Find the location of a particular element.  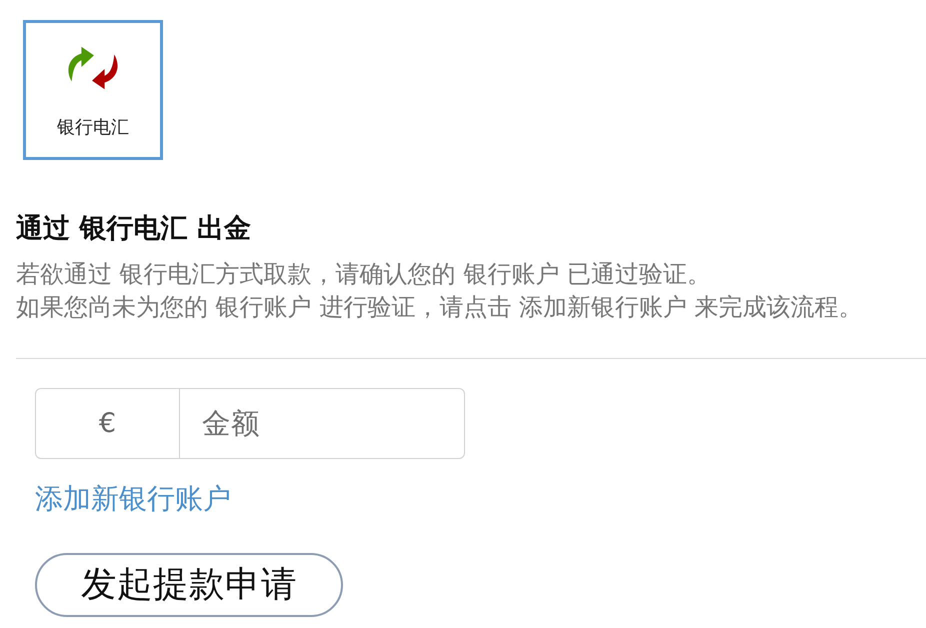

payment-method-label: 银行电汇 is located at coordinates (93, 128).